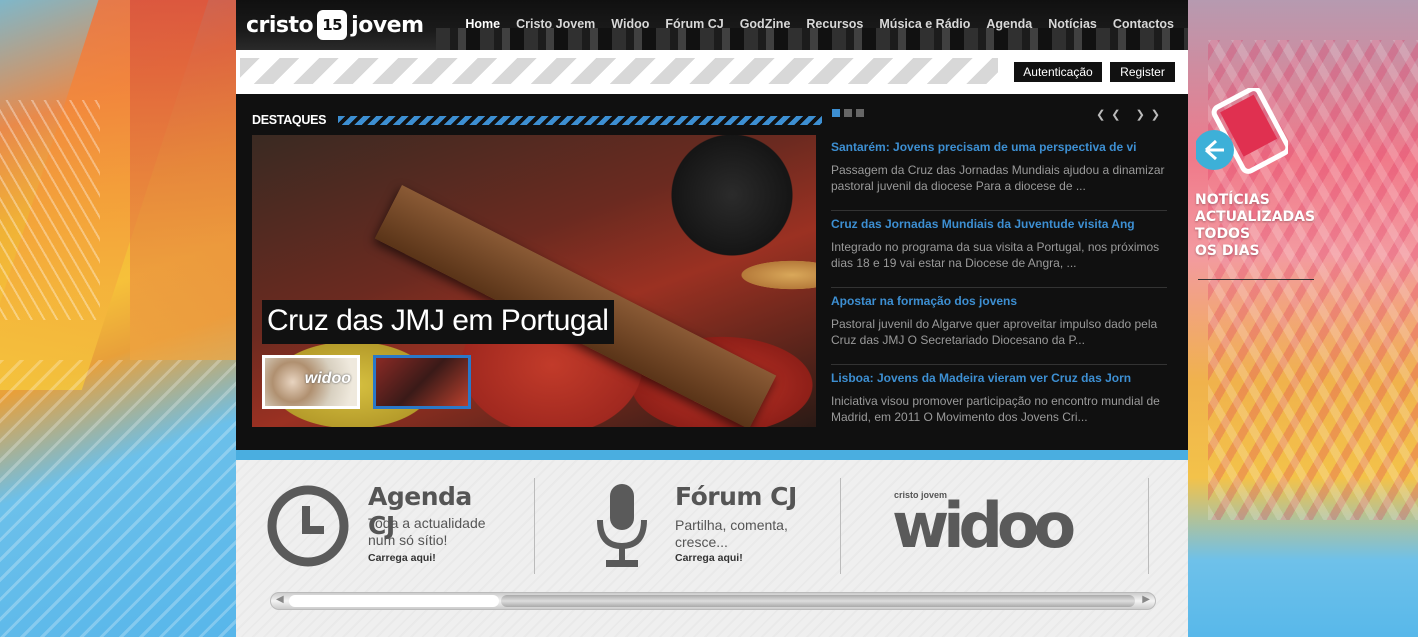 The height and width of the screenshot is (637, 1418). I want to click on forum-cta: Carrega aqui!, so click(709, 558).